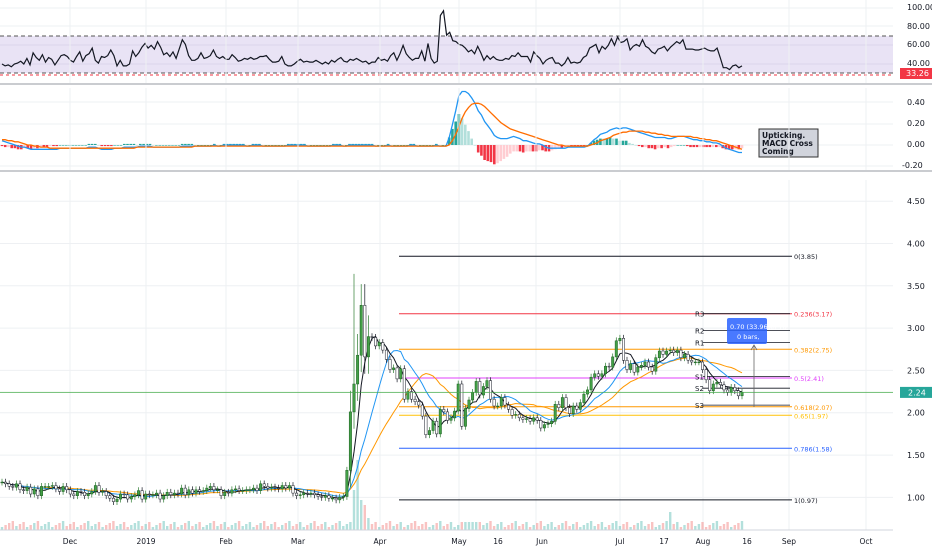  Describe the element at coordinates (466, 41) in the screenshot. I see `rsi-pane: 100.00 80.00 60.00 40.00 33.26` at that location.